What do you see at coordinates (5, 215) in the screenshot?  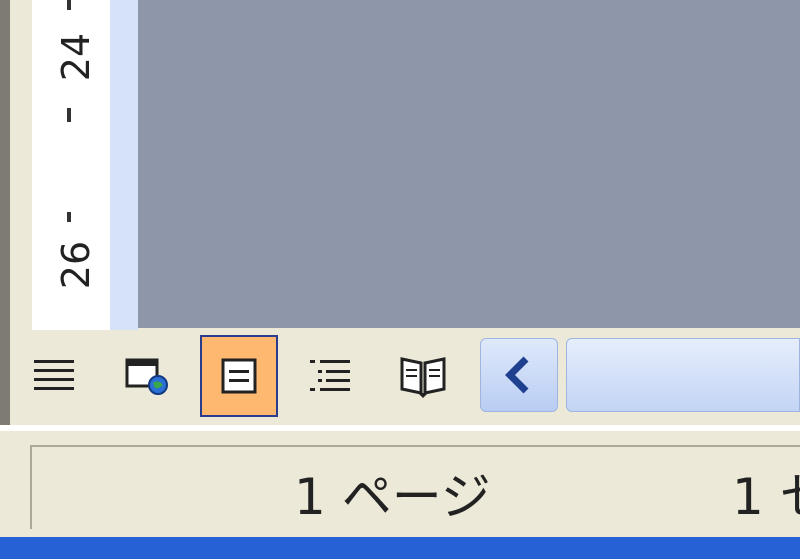 I see `window-left-edge` at bounding box center [5, 215].